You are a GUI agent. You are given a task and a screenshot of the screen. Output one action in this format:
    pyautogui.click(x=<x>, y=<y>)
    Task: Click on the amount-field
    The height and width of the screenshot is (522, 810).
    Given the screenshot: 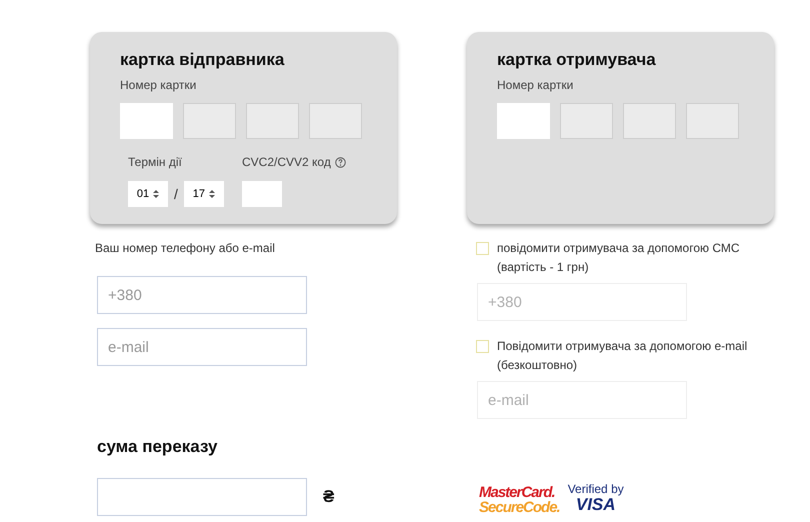 What is the action you would take?
    pyautogui.click(x=202, y=497)
    